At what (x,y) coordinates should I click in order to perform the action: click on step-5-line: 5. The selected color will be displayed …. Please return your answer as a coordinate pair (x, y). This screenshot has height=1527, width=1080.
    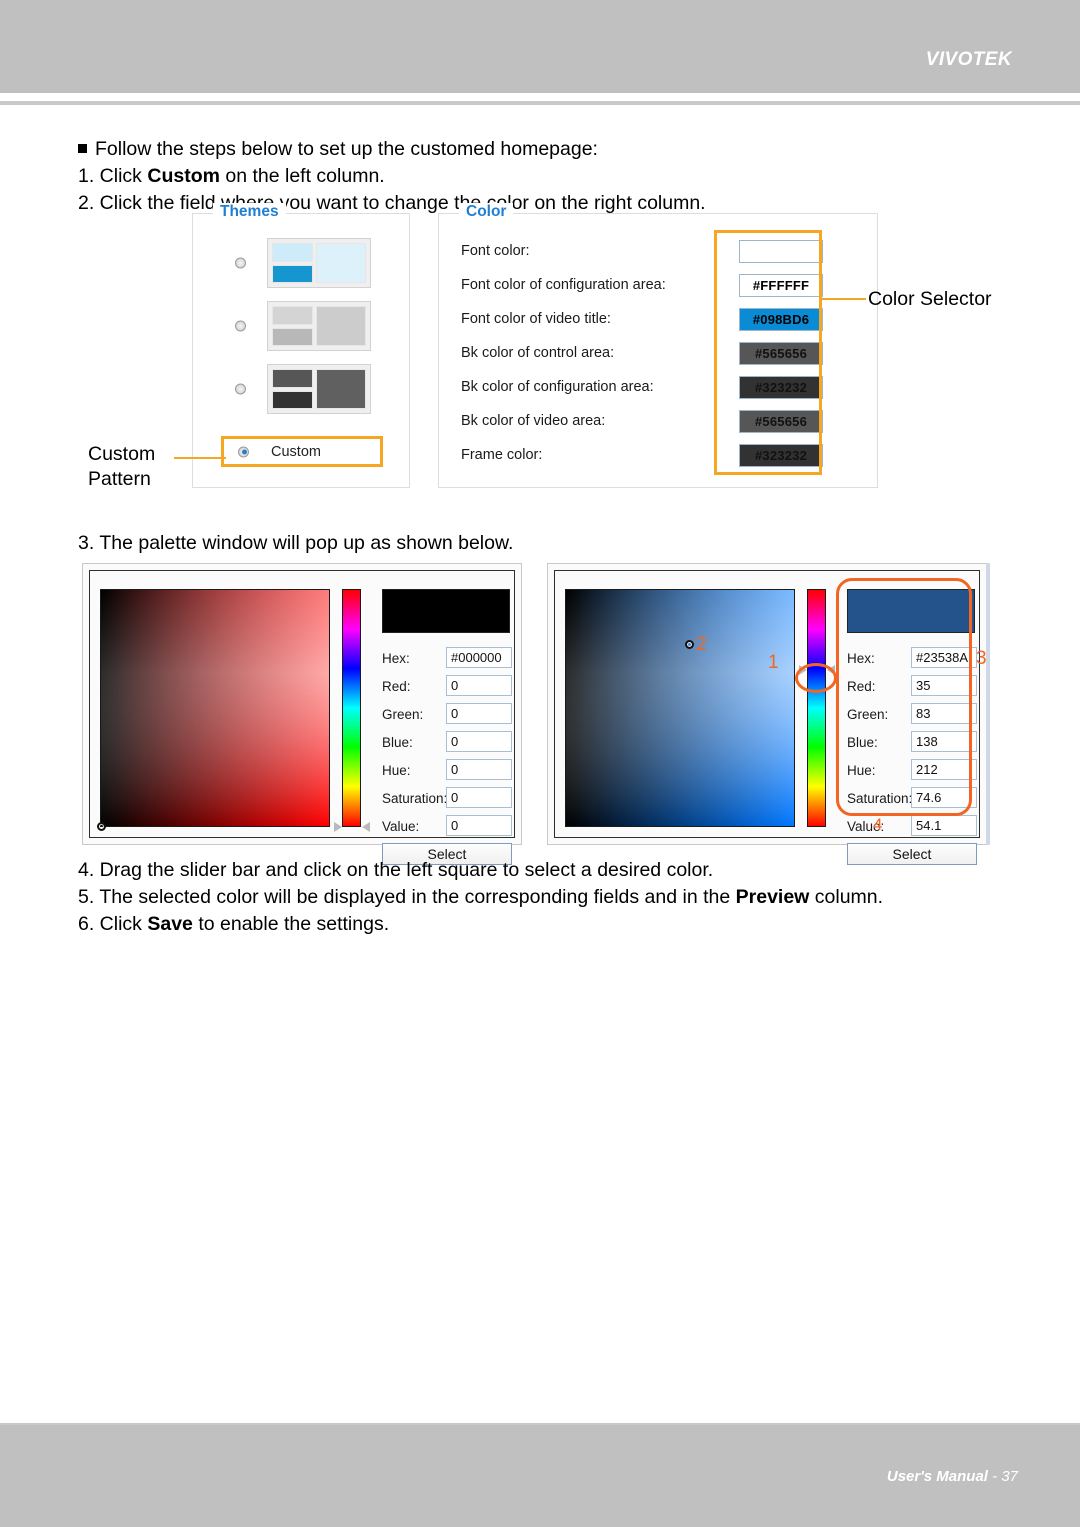
    Looking at the image, I should click on (481, 897).